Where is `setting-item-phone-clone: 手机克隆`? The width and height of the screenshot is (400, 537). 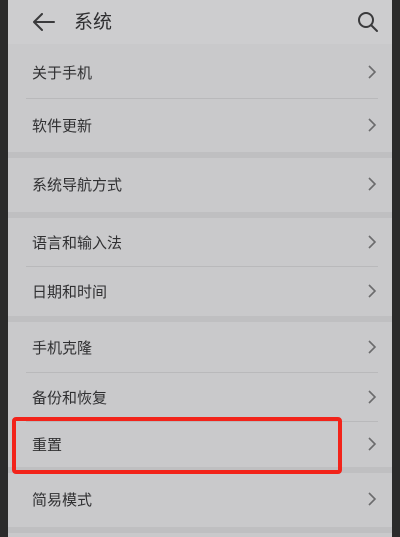 setting-item-phone-clone: 手机克隆 is located at coordinates (200, 347).